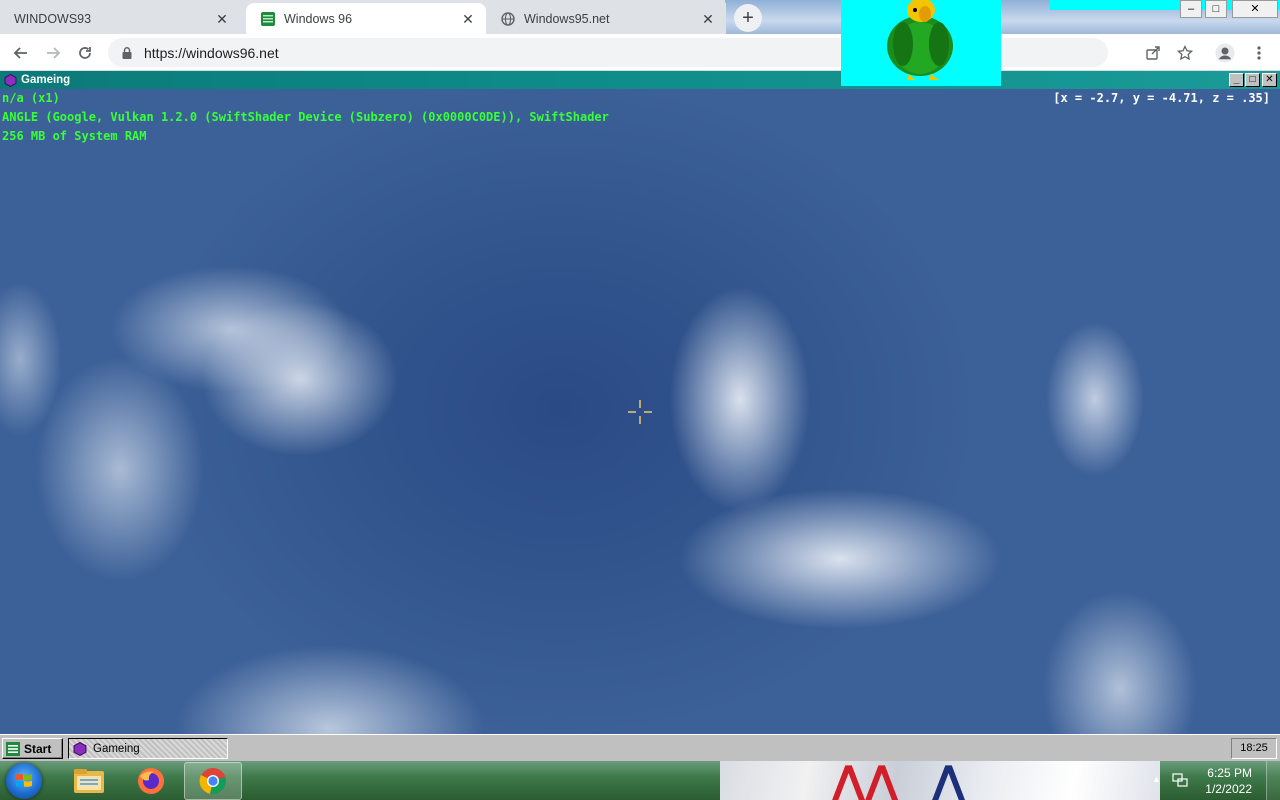  Describe the element at coordinates (74, 136) in the screenshot. I see `hud-line-memory: 256 MB of System RAM` at that location.